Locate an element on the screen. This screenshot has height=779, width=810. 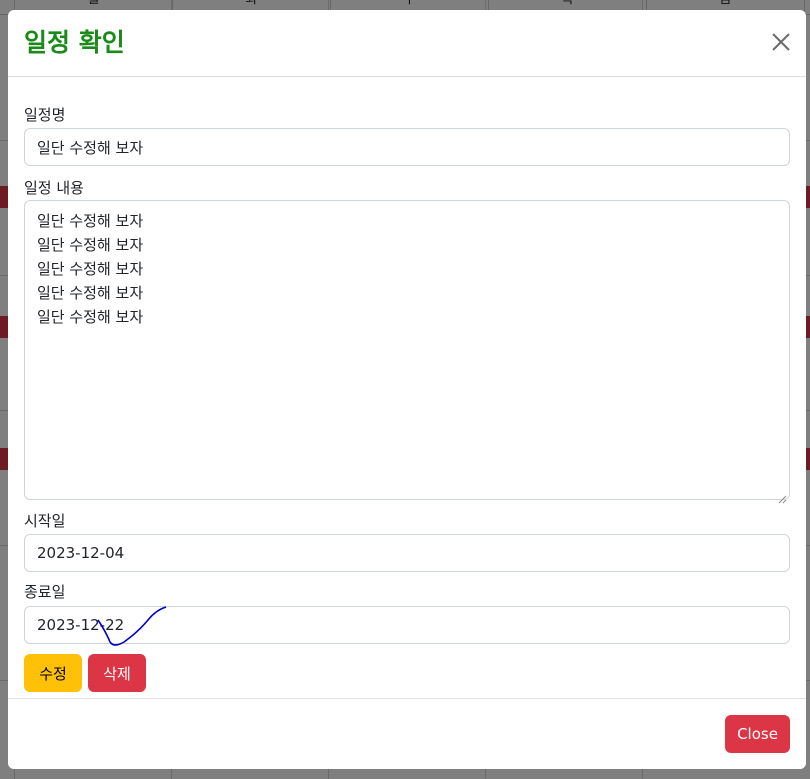
end-date-input: 2023-12-22 is located at coordinates (407, 625).